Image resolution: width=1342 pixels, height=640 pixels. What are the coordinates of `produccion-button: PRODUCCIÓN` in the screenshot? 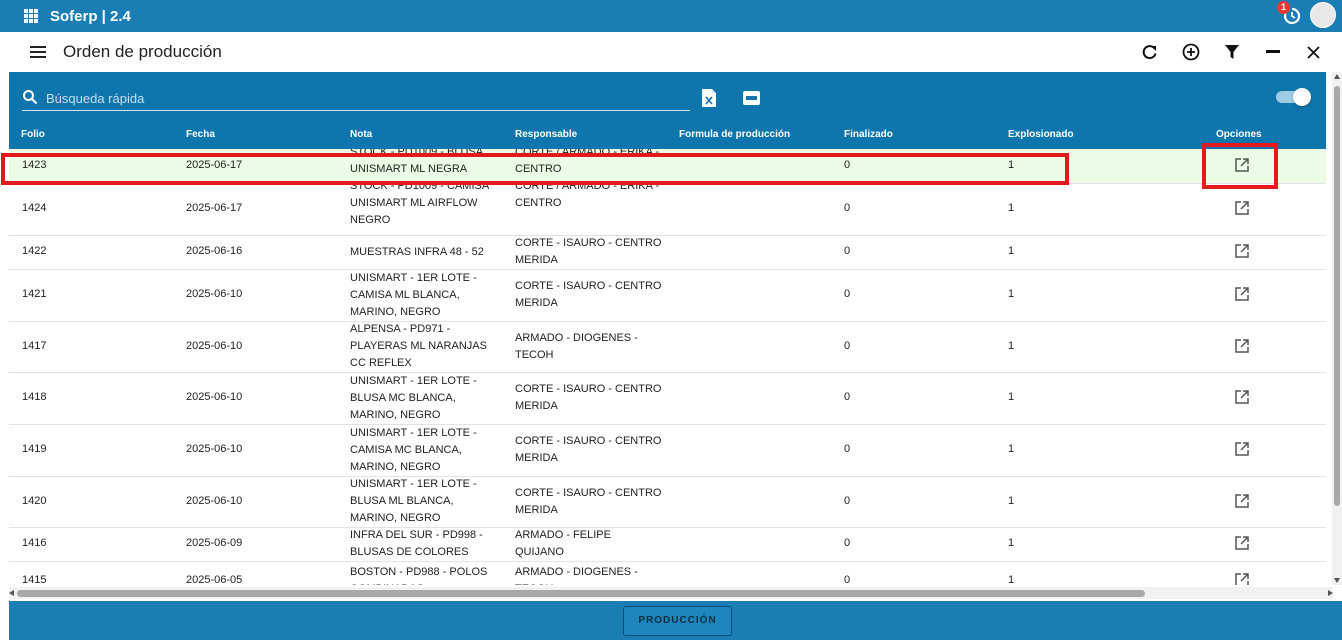 It's located at (677, 621).